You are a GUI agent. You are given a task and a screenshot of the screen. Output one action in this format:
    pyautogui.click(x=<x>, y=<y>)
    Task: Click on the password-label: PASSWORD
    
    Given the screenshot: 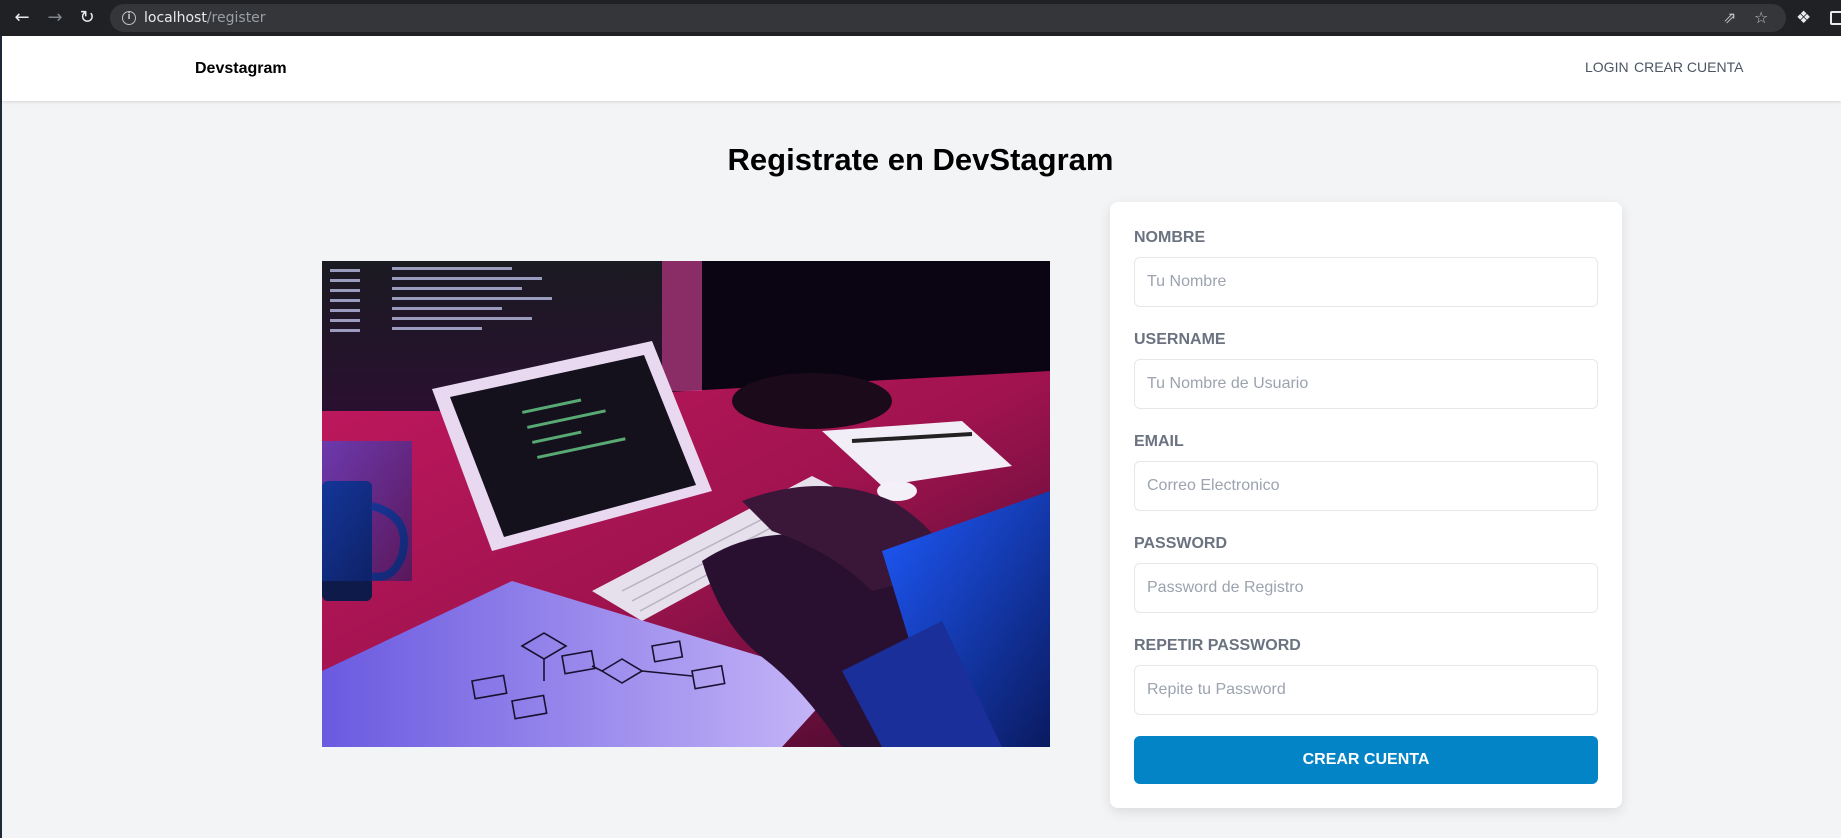 What is the action you would take?
    pyautogui.click(x=1181, y=543)
    